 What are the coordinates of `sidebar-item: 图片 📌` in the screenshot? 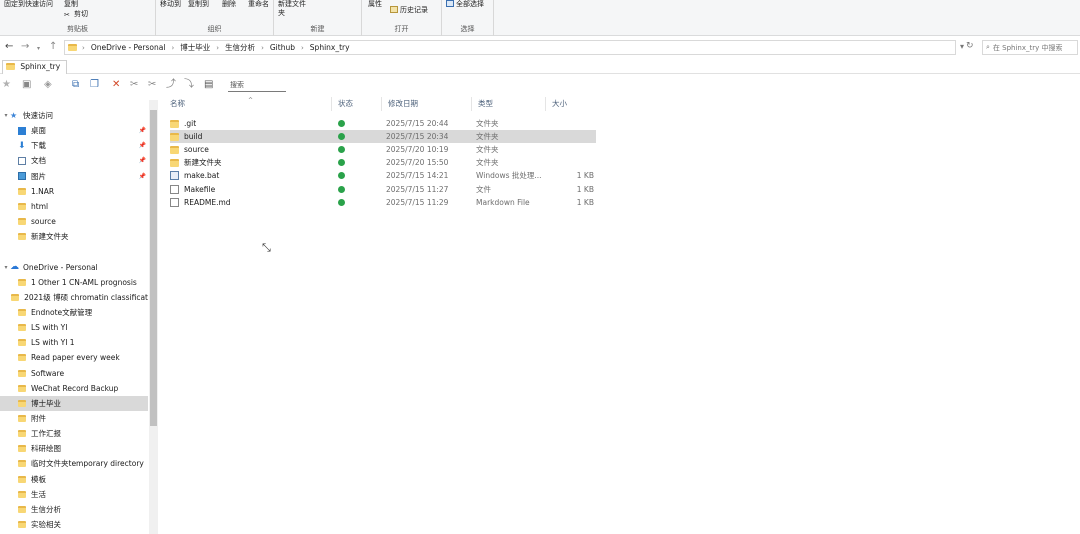 It's located at (74, 176).